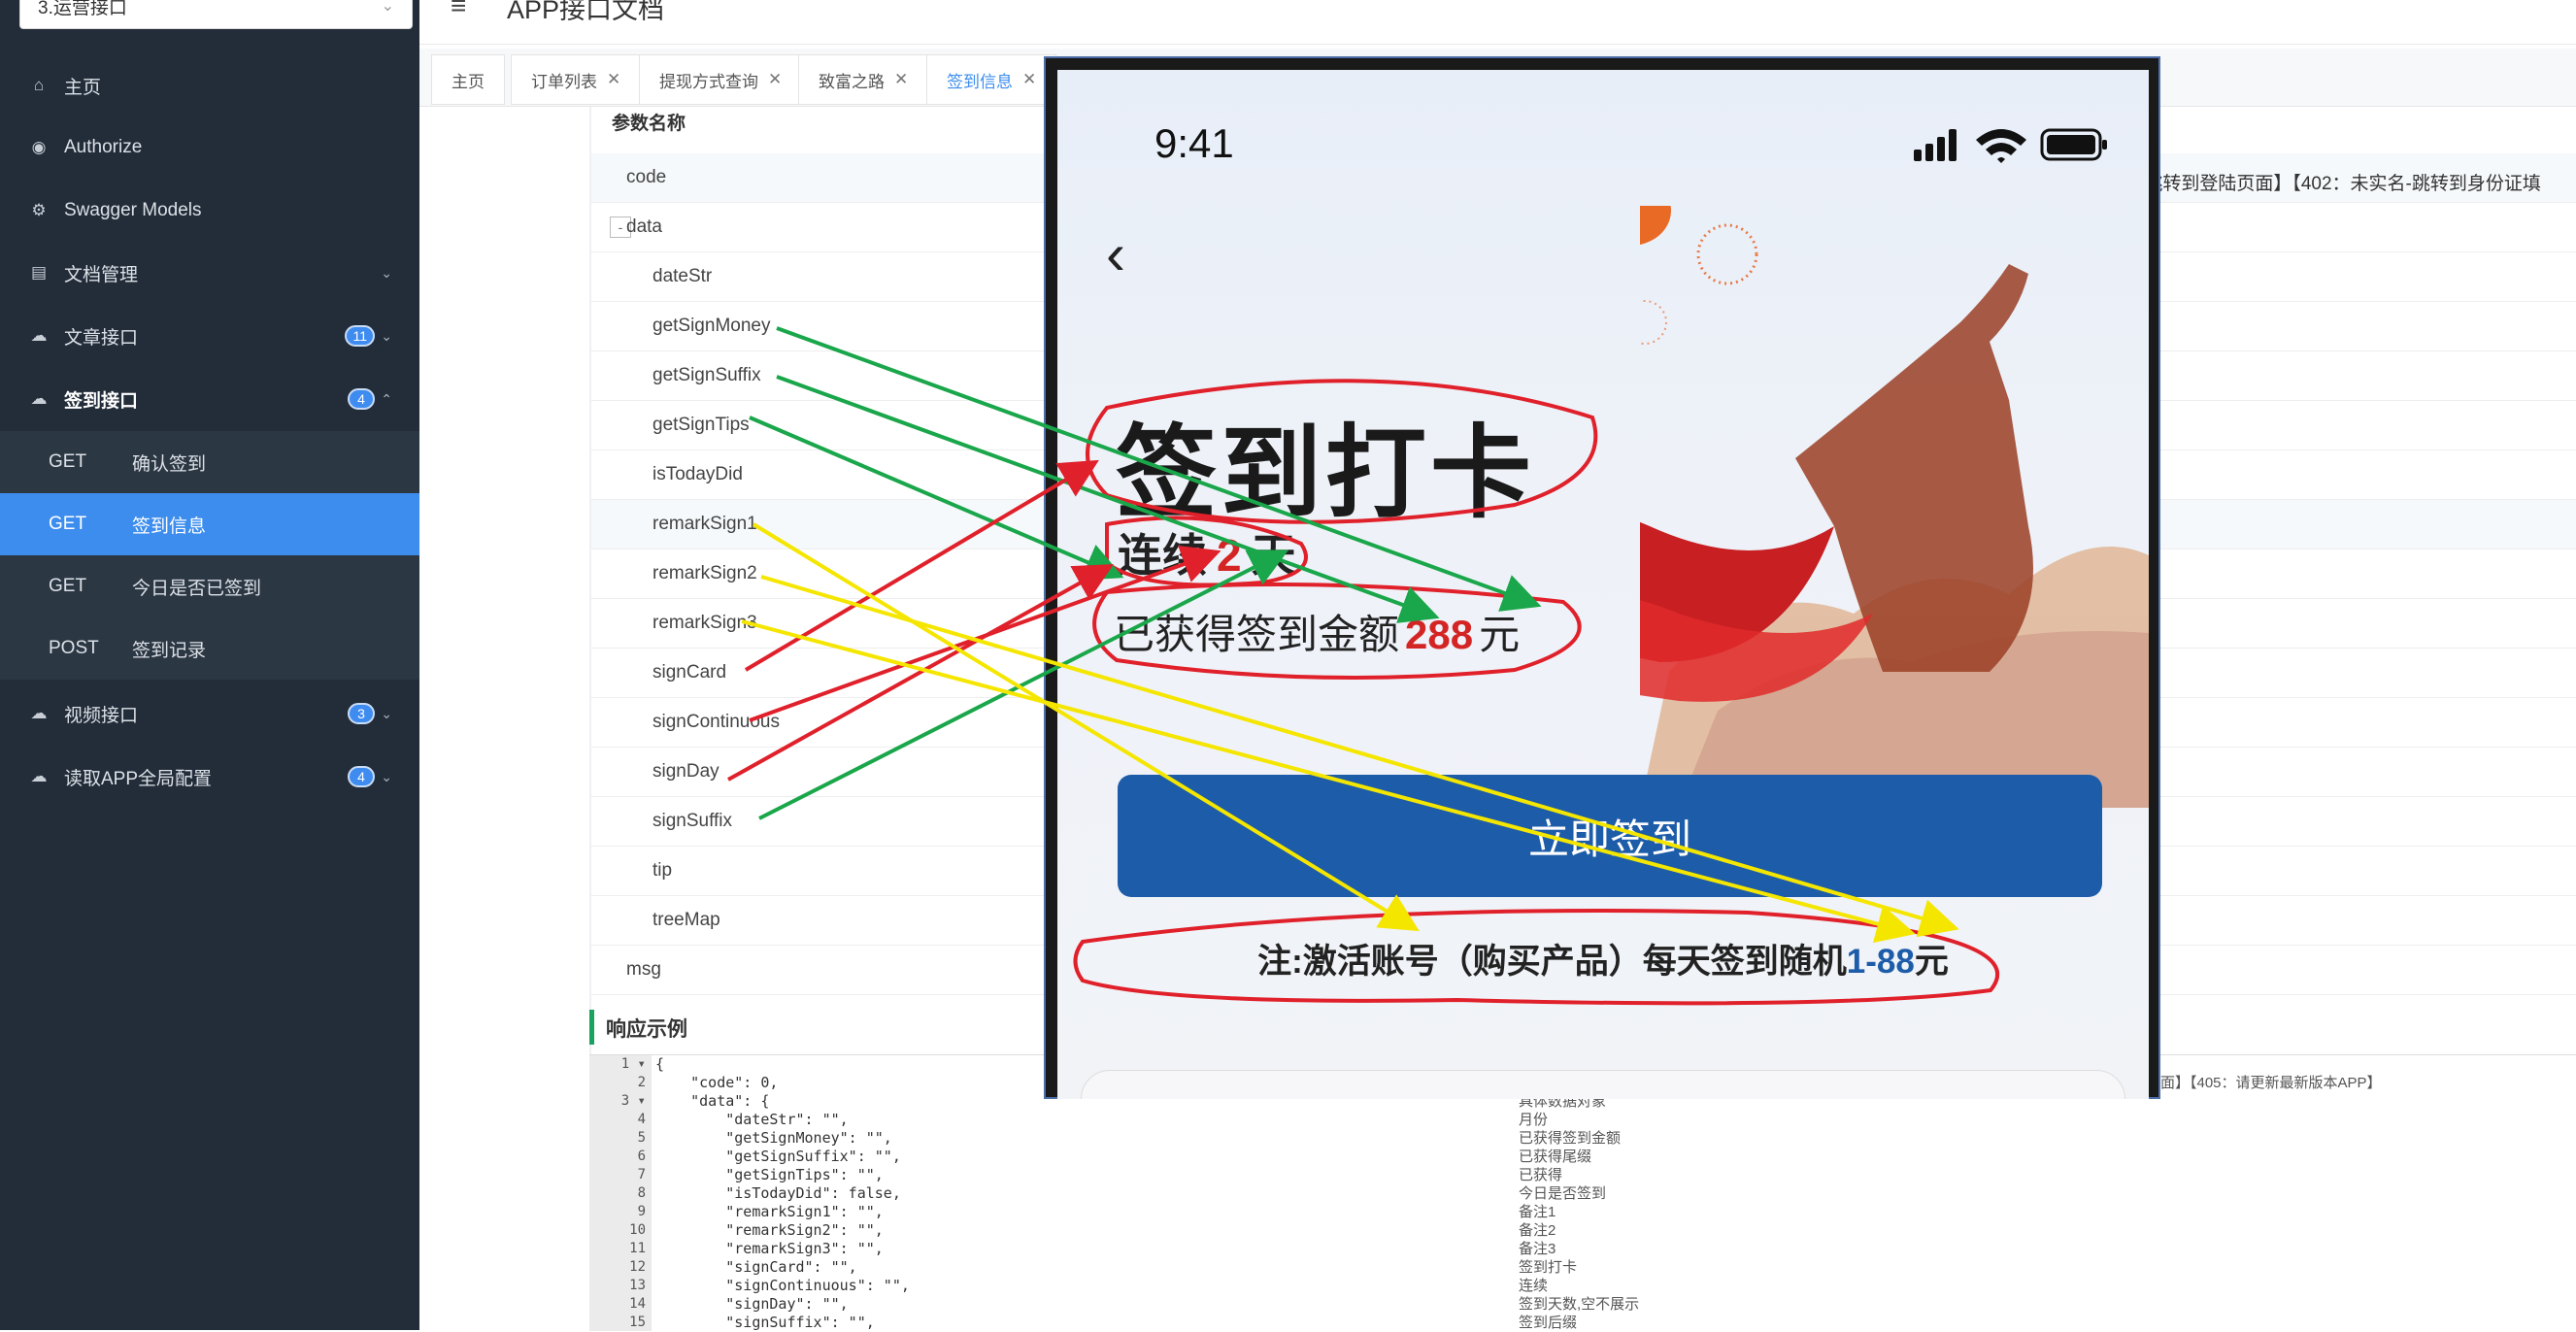 This screenshot has width=2576, height=1332. I want to click on param-name: remarkSign3, so click(704, 623).